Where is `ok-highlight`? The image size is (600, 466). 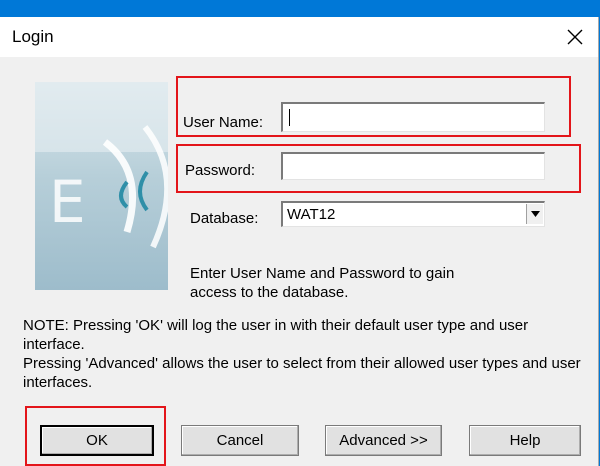
ok-highlight is located at coordinates (95, 436).